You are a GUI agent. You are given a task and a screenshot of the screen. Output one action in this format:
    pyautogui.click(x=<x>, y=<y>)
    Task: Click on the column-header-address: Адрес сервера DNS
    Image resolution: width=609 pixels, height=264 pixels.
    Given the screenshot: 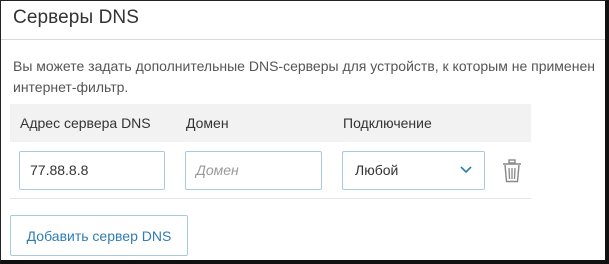 What is the action you would take?
    pyautogui.click(x=85, y=123)
    